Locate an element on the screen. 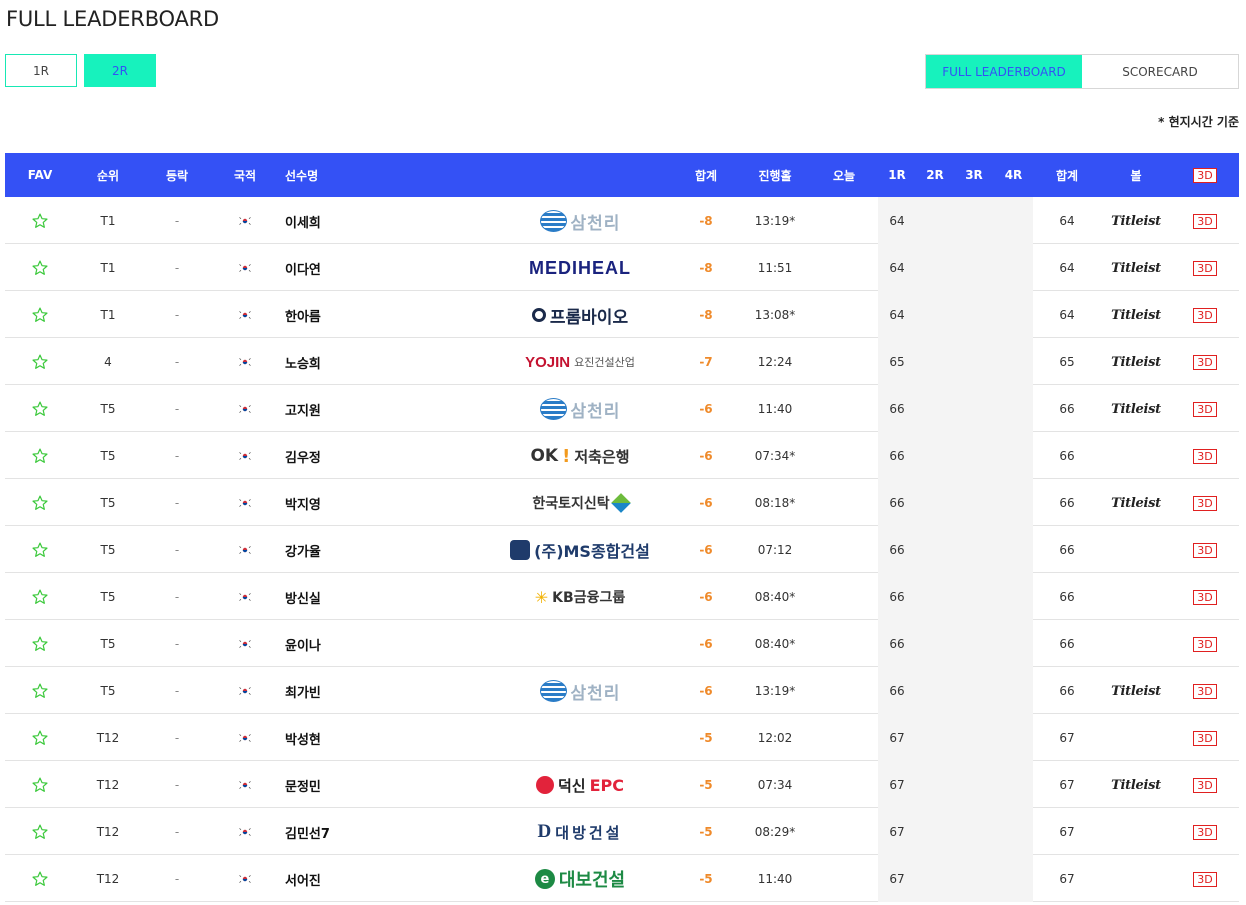 This screenshot has width=1246, height=905. player-name: 김민선7 is located at coordinates (345, 831).